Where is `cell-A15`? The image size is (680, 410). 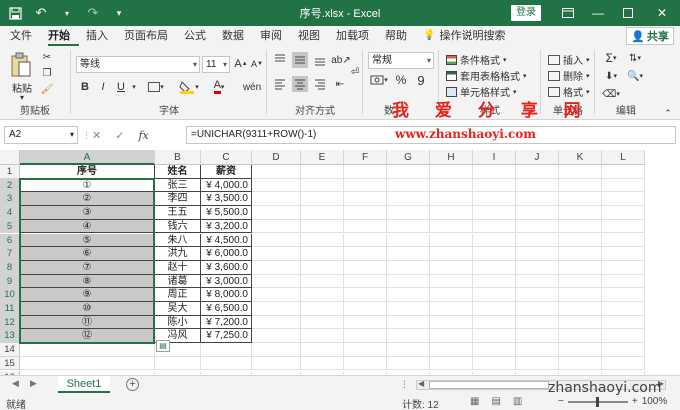
cell-A15 is located at coordinates (87, 363).